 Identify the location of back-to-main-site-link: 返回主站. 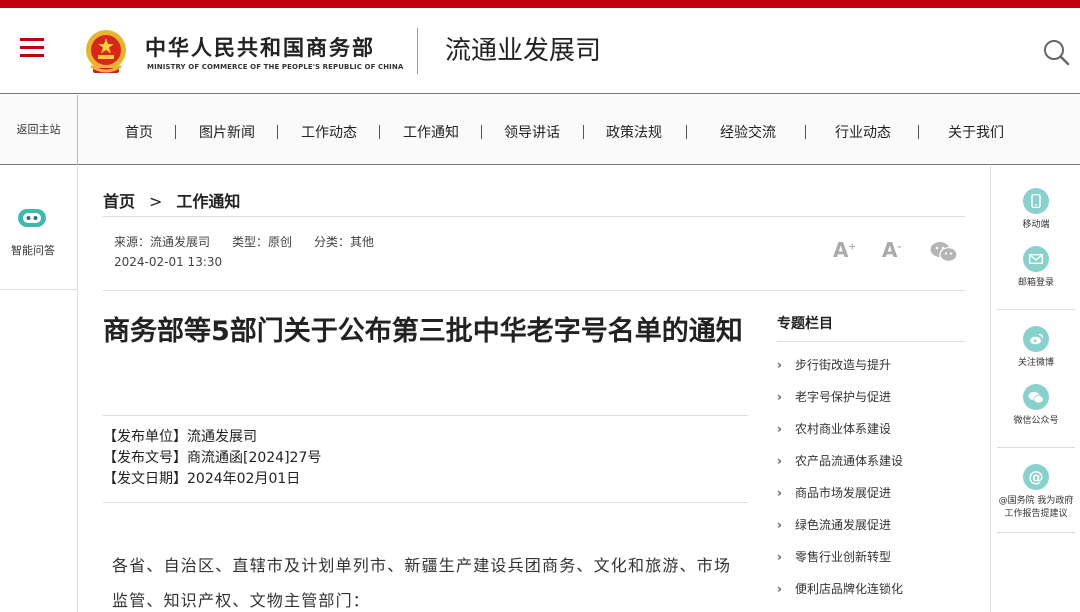
(39, 130).